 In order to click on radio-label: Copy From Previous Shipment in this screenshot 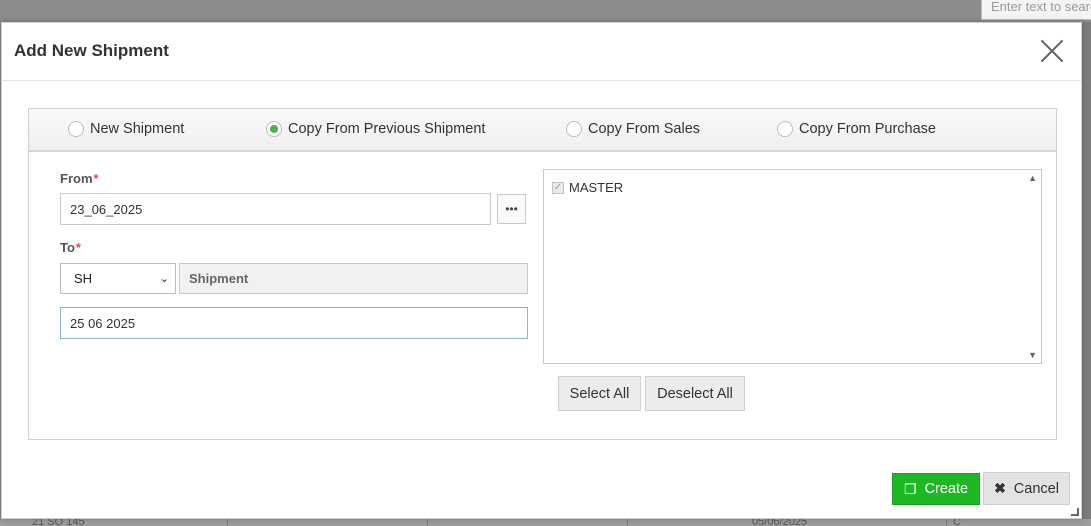, I will do `click(387, 129)`.